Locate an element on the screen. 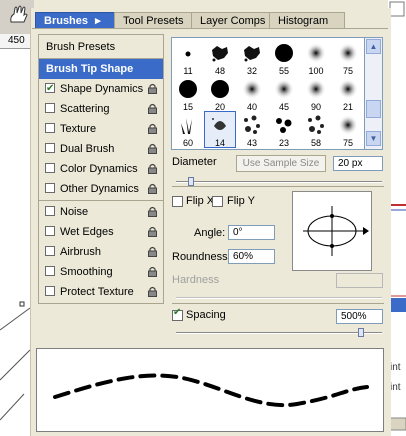  option-color-dynamics: Color Dynamics is located at coordinates (101, 169).